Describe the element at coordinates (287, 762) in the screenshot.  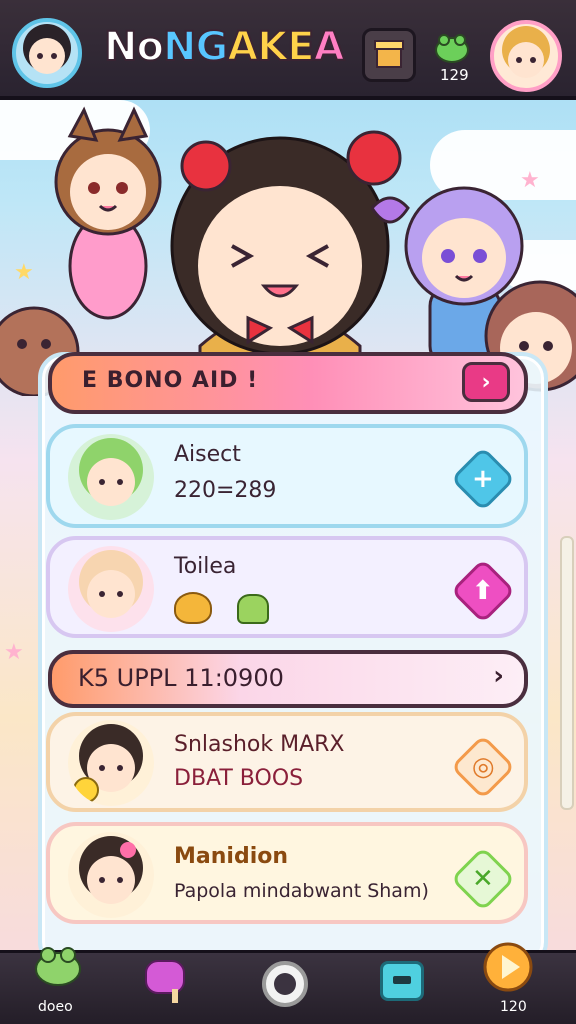
I see `quest-card: Snlashok MARX DBAT BOOS ◎` at that location.